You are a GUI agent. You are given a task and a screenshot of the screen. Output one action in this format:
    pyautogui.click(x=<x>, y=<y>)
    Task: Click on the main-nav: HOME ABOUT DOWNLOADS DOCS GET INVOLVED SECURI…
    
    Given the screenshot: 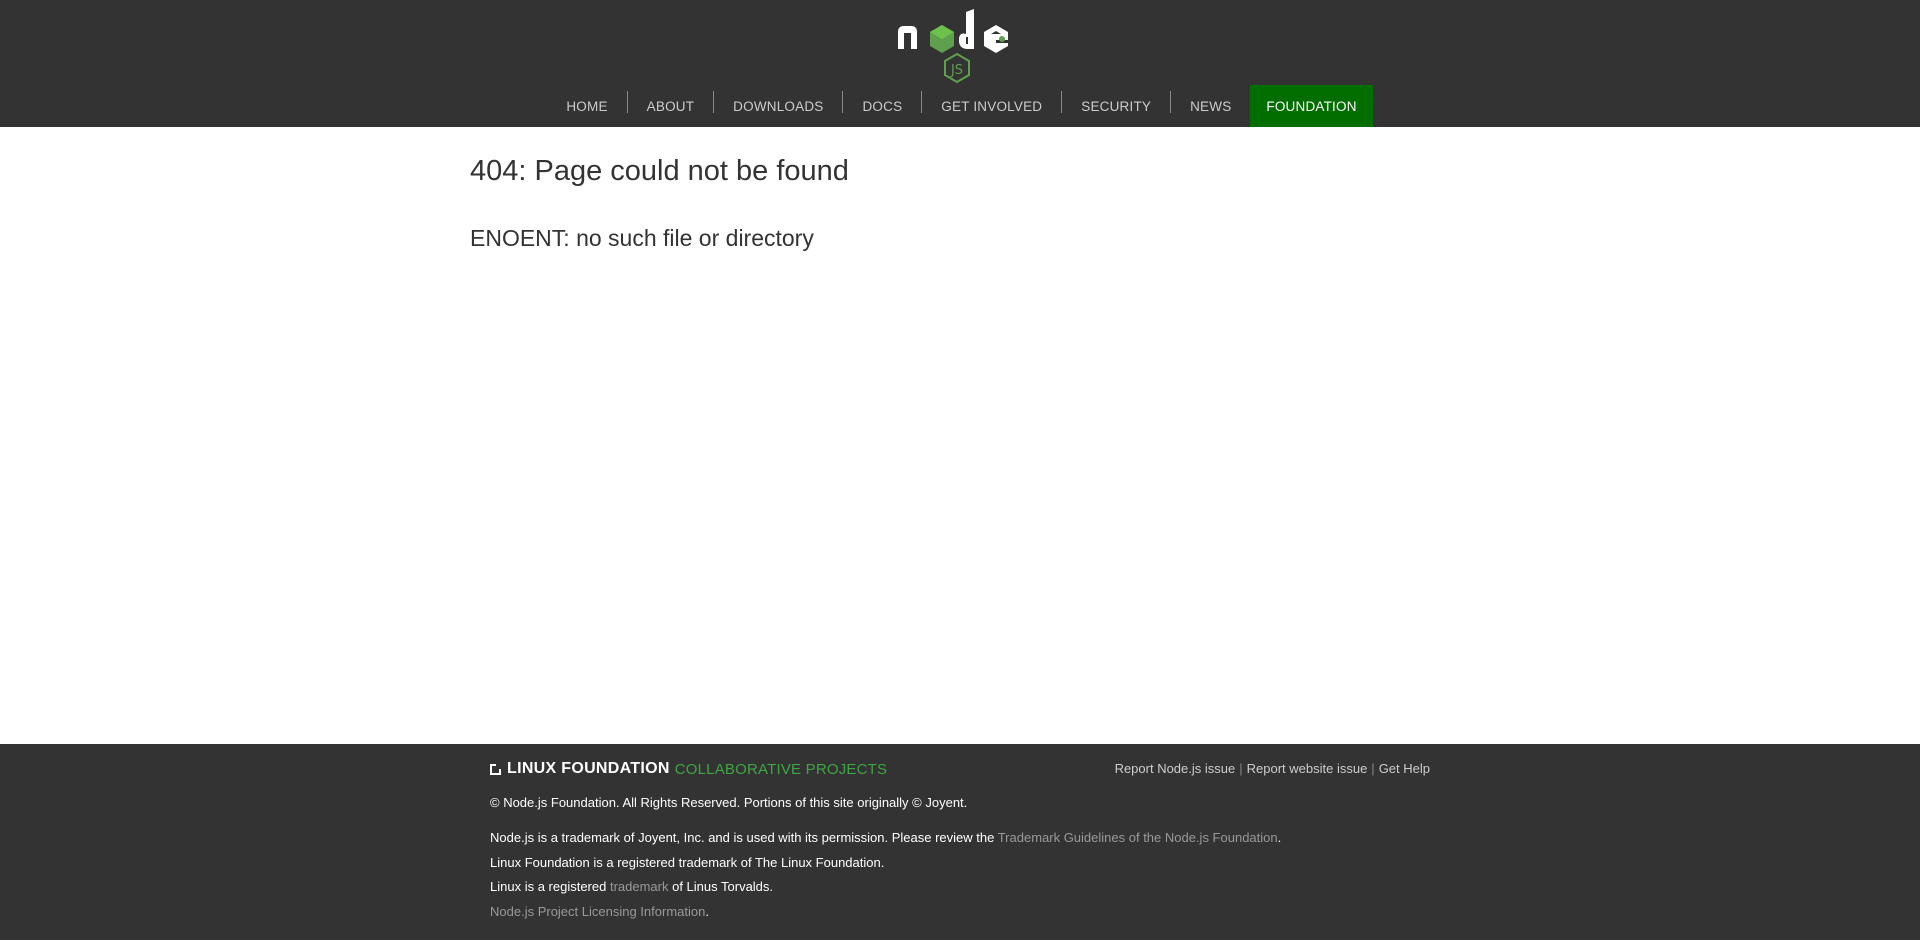 What is the action you would take?
    pyautogui.click(x=960, y=106)
    